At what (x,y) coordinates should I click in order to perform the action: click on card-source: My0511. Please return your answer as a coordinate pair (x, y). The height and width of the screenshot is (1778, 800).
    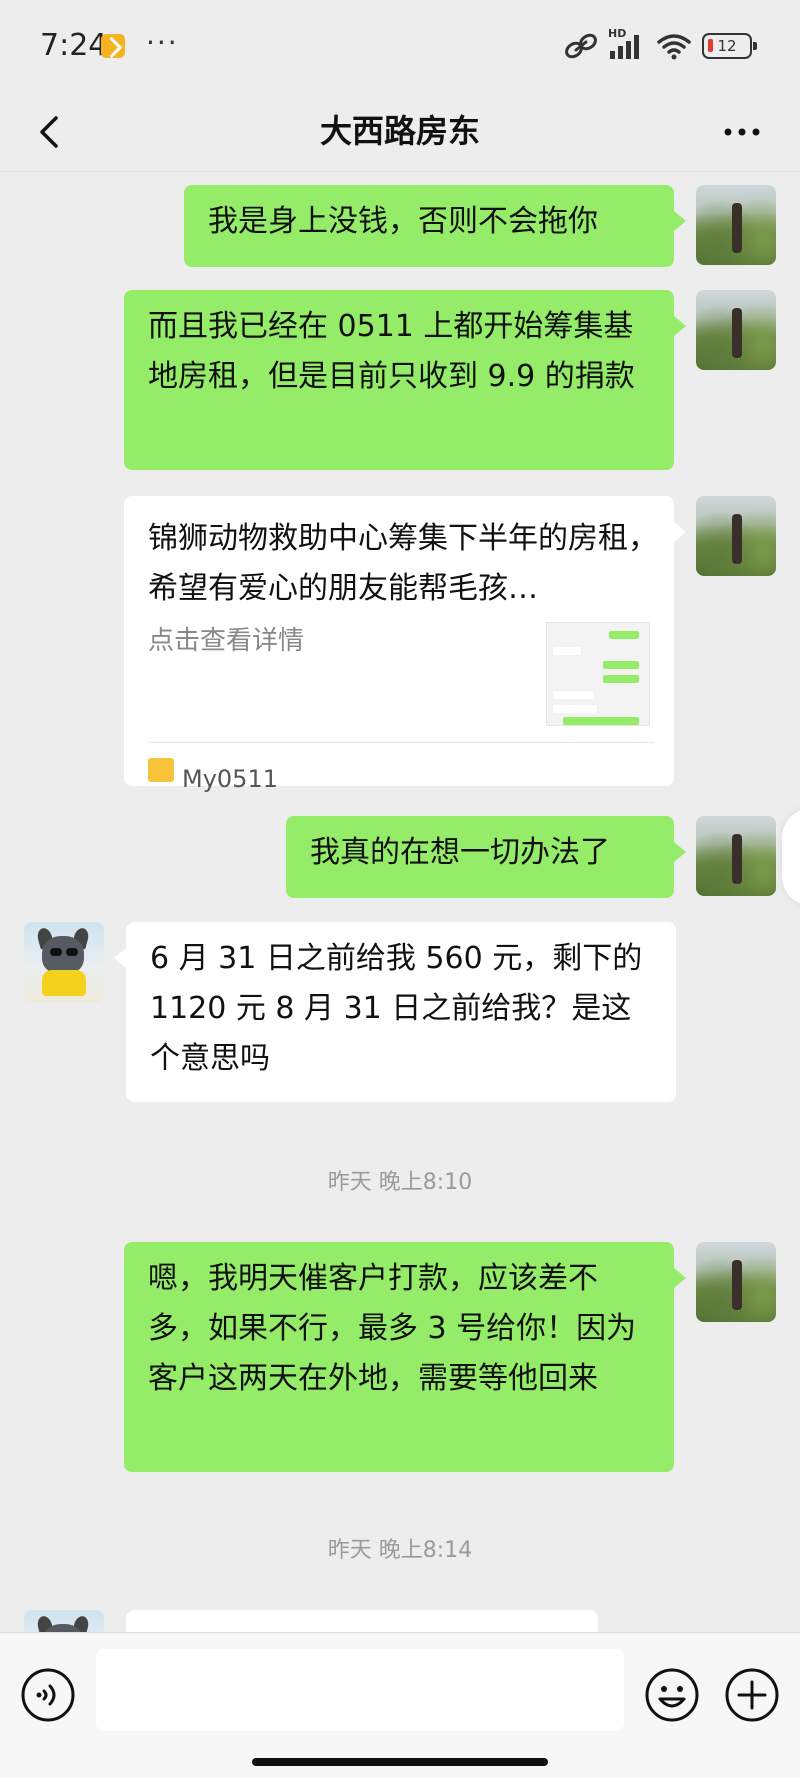
    Looking at the image, I should click on (230, 779).